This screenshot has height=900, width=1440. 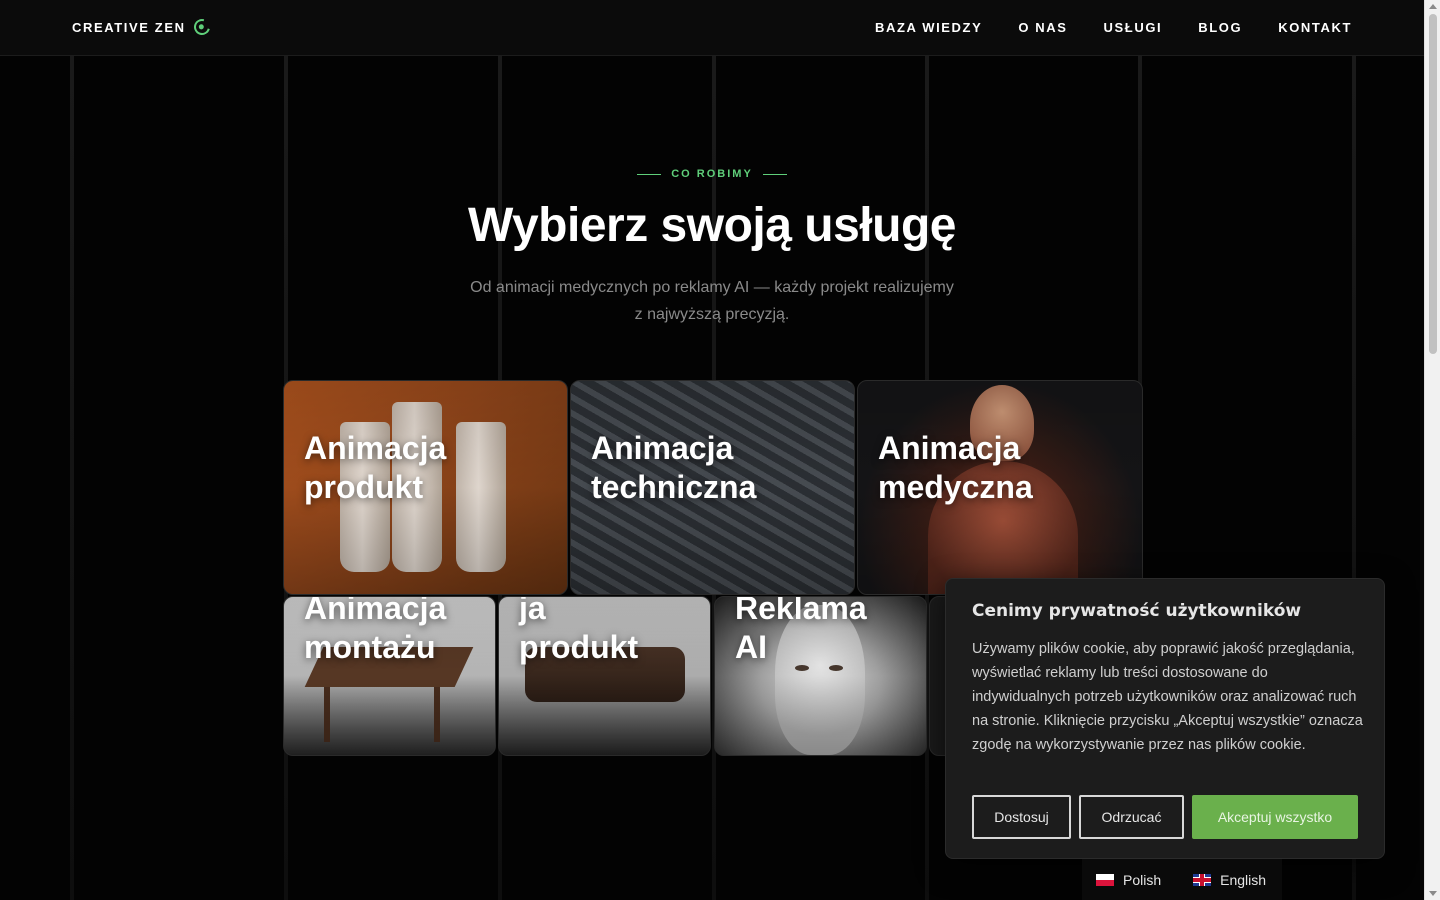 What do you see at coordinates (375, 630) in the screenshot?
I see `card-title: Animacja montażu` at bounding box center [375, 630].